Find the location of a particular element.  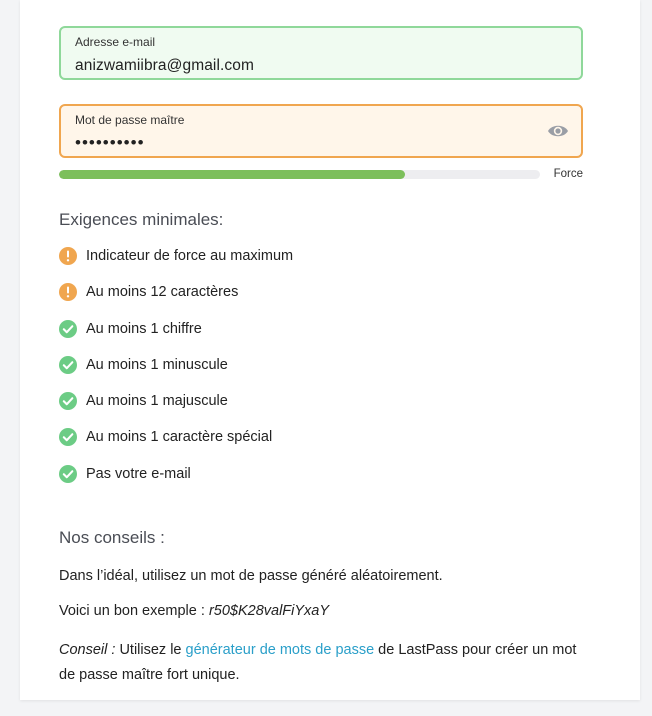

strength-label: Force is located at coordinates (568, 174).